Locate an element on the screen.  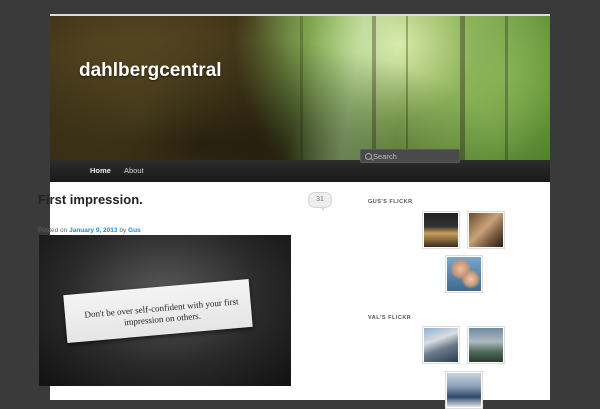
main-nav: Home About is located at coordinates (300, 171).